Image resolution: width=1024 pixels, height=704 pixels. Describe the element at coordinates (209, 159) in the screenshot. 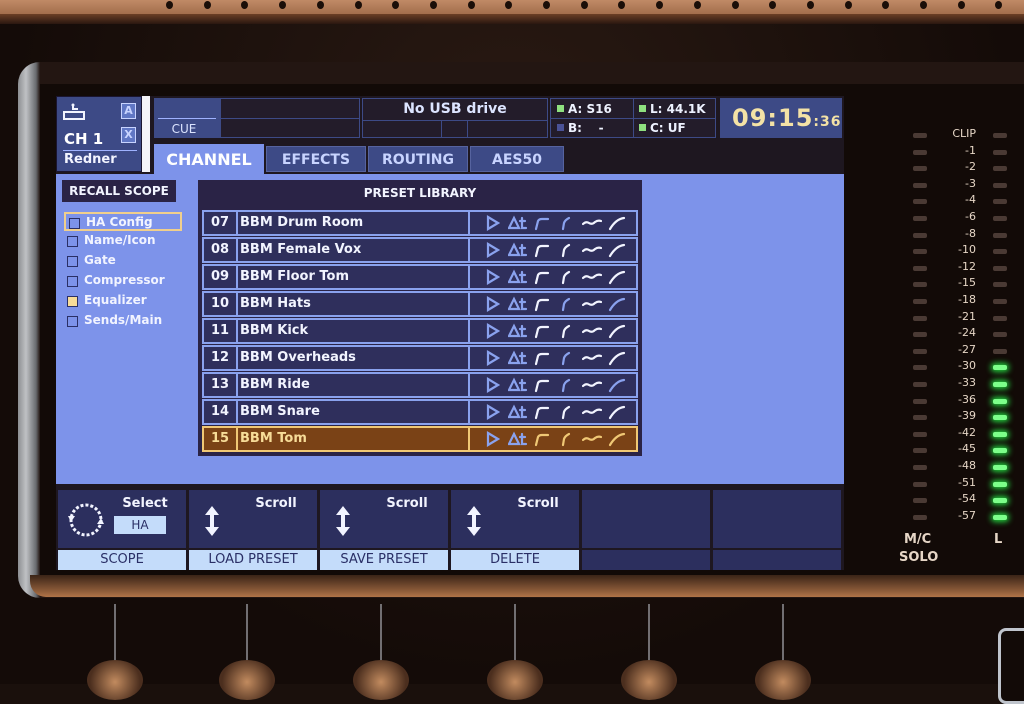

I see `tab-channel: CHANNEL` at that location.